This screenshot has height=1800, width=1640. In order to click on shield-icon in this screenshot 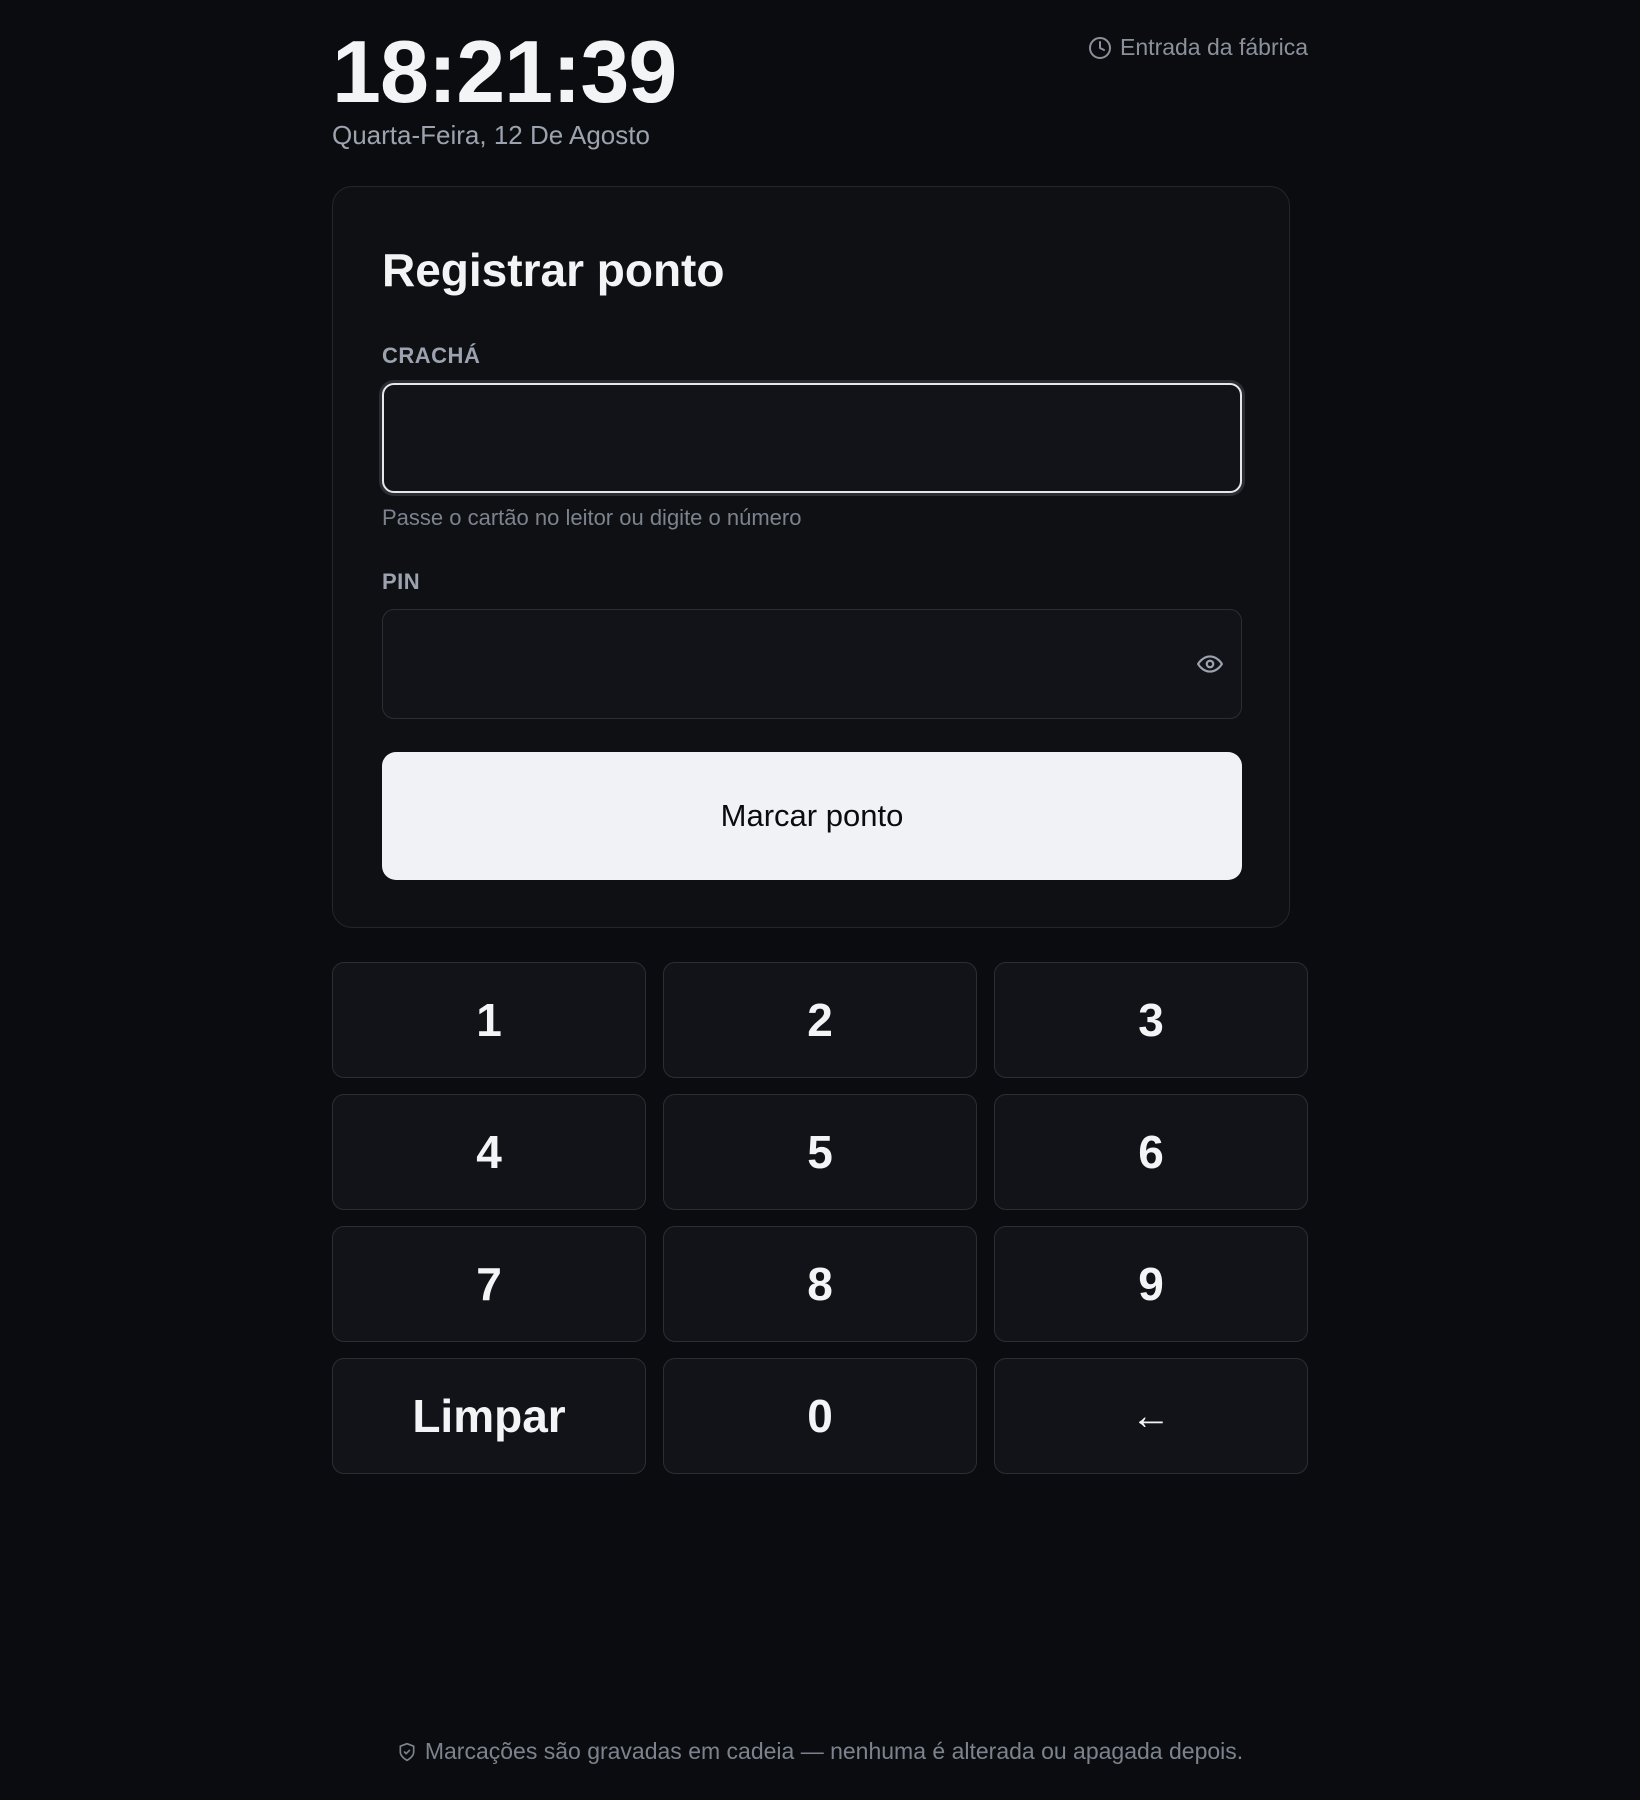, I will do `click(407, 1751)`.